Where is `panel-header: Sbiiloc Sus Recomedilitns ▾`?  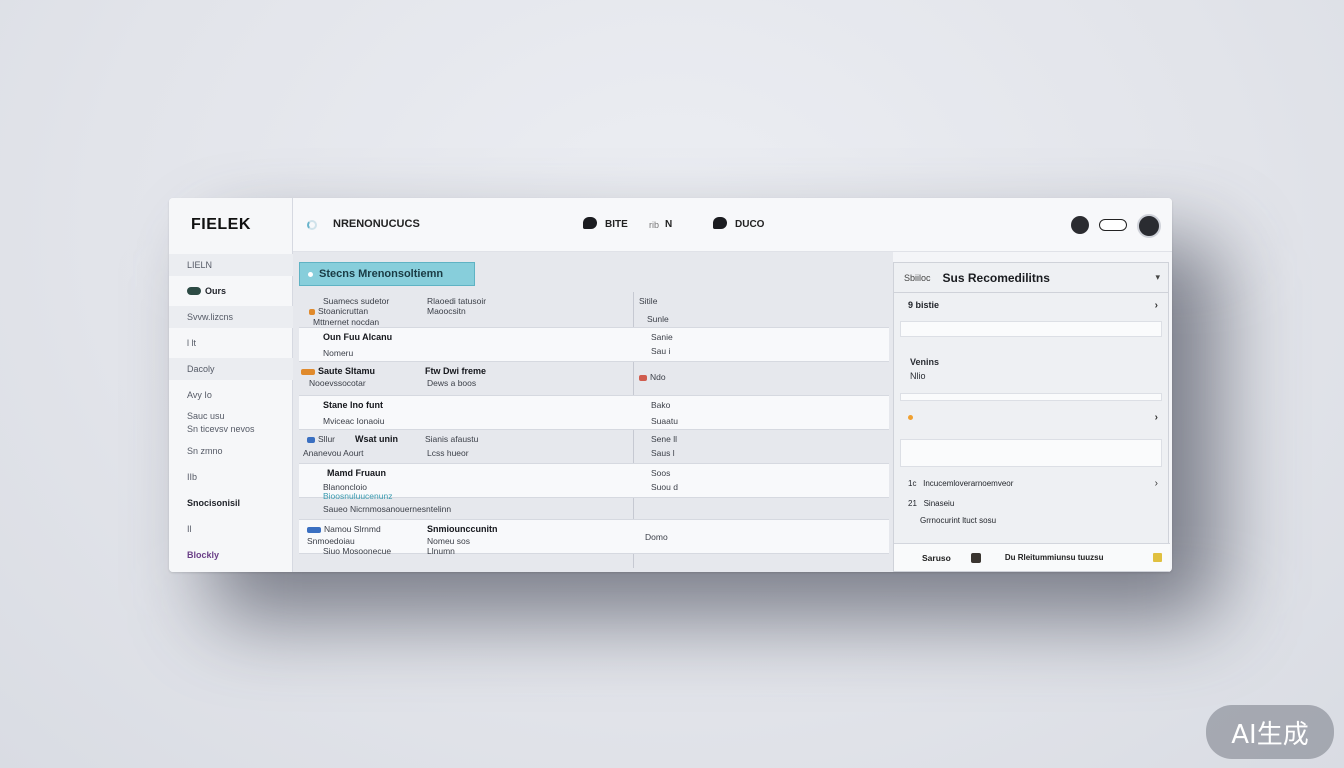
panel-header: Sbiiloc Sus Recomedilitns ▾ is located at coordinates (1031, 278).